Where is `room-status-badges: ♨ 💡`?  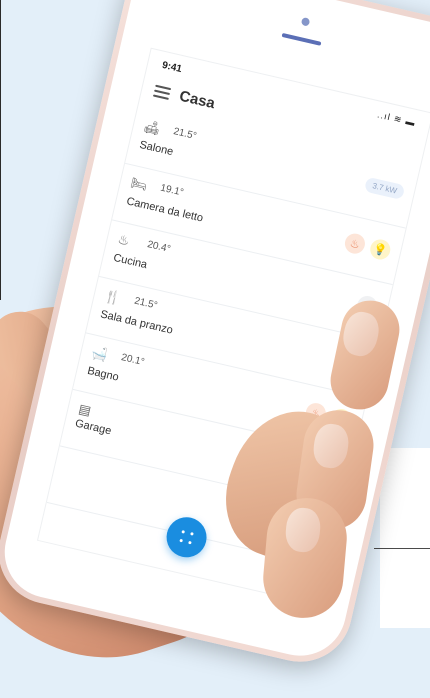
room-status-badges: ♨ 💡 is located at coordinates (367, 246).